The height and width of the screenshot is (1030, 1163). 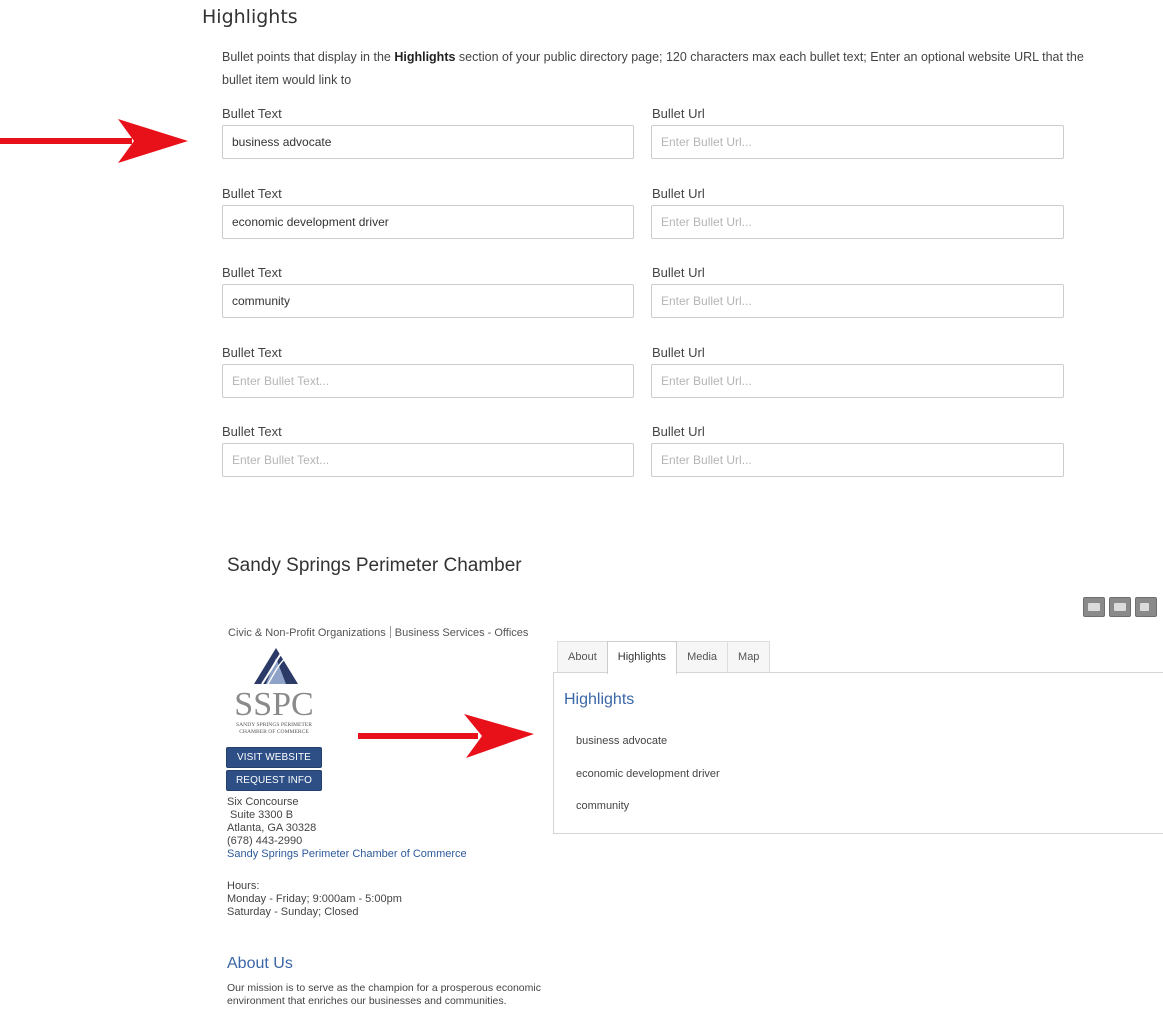 I want to click on panel-title: Highlights, so click(x=599, y=699).